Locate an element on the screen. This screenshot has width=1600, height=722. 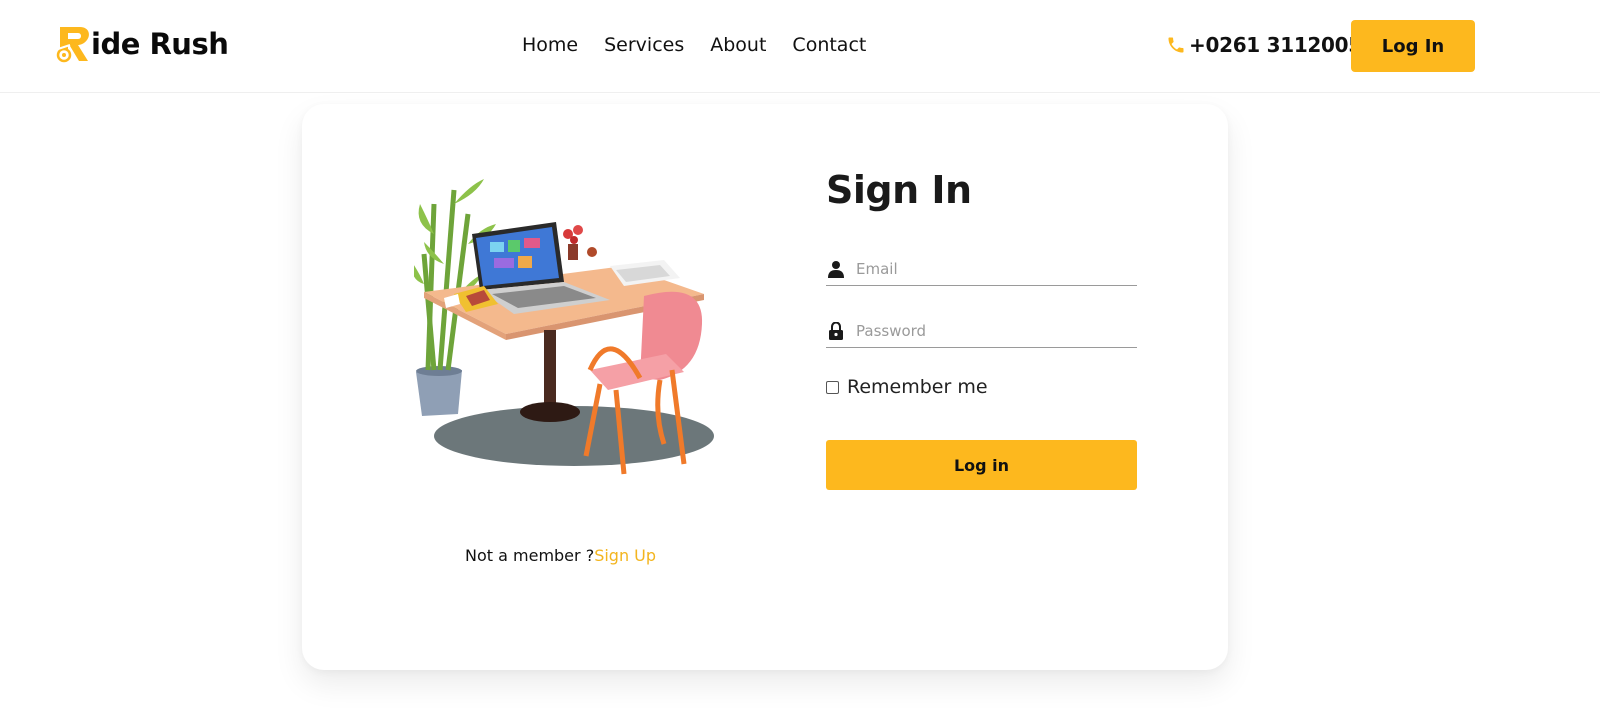
phone-contact: +0261 3112005 is located at coordinates (1264, 45).